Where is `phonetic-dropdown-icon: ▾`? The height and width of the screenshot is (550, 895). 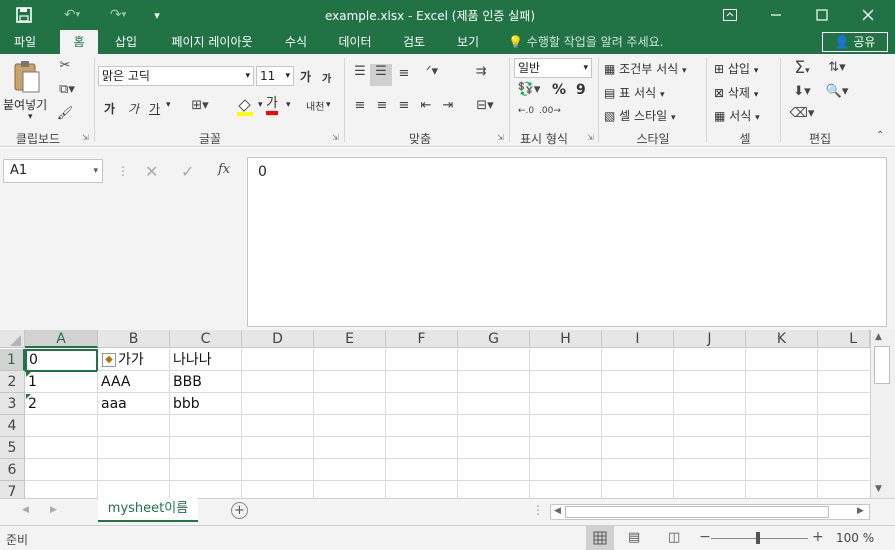 phonetic-dropdown-icon: ▾ is located at coordinates (328, 105).